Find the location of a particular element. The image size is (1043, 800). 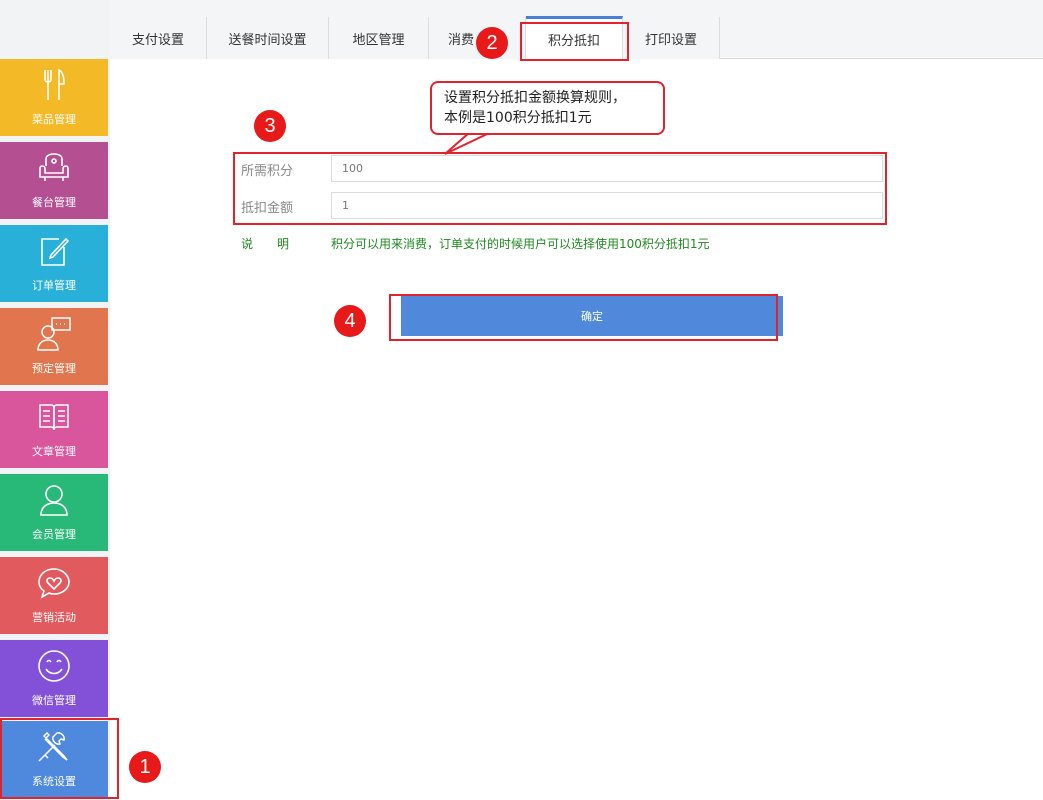

sidebar-item-wechat: 微信管理 is located at coordinates (54, 678).